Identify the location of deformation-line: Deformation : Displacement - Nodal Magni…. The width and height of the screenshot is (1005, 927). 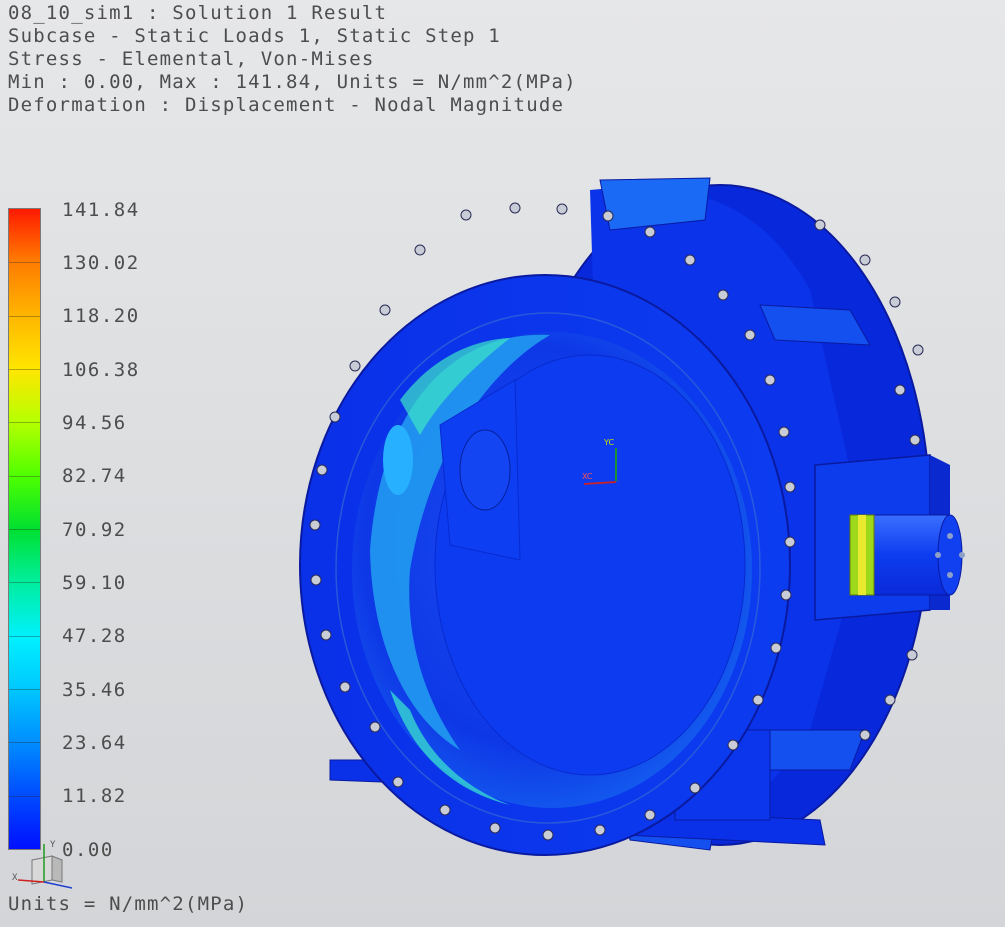
(286, 105).